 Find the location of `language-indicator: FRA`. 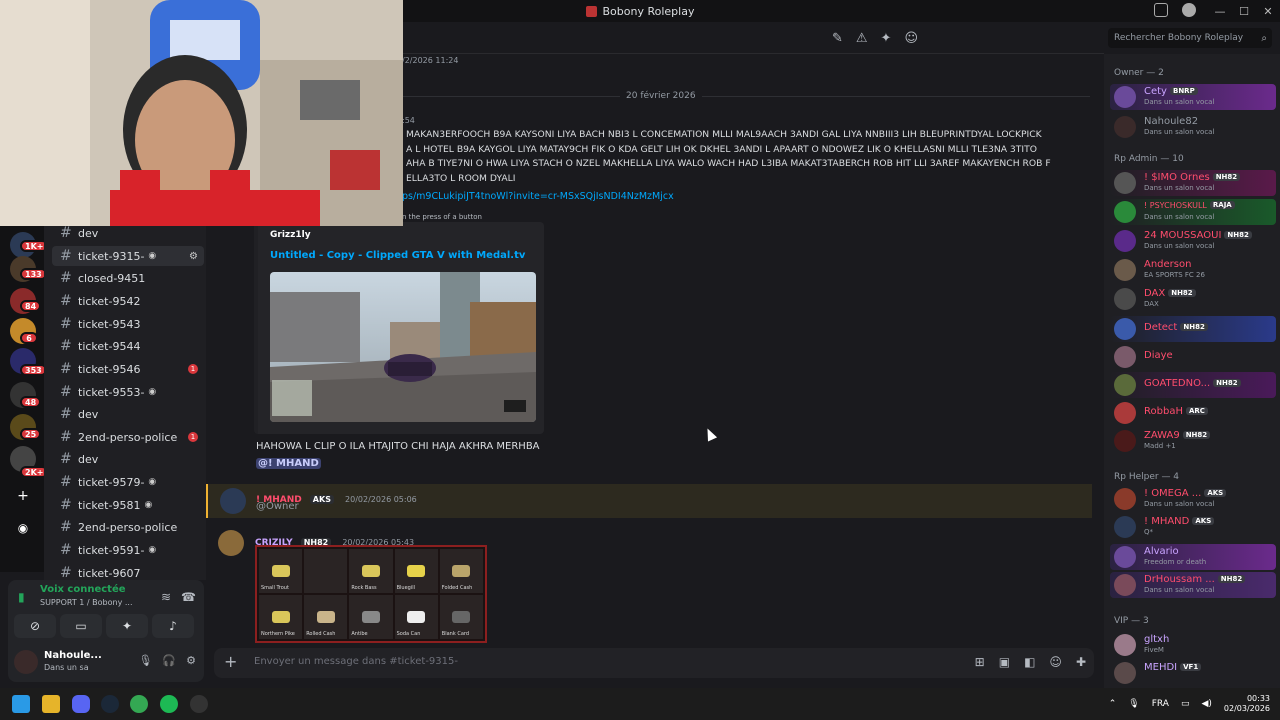

language-indicator: FRA is located at coordinates (1160, 704).